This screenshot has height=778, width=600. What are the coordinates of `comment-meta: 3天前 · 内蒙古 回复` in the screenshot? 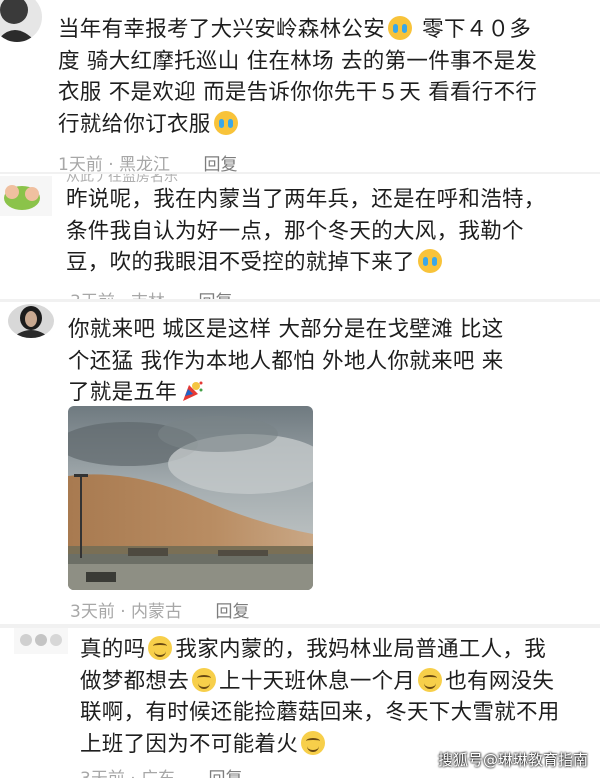 It's located at (160, 612).